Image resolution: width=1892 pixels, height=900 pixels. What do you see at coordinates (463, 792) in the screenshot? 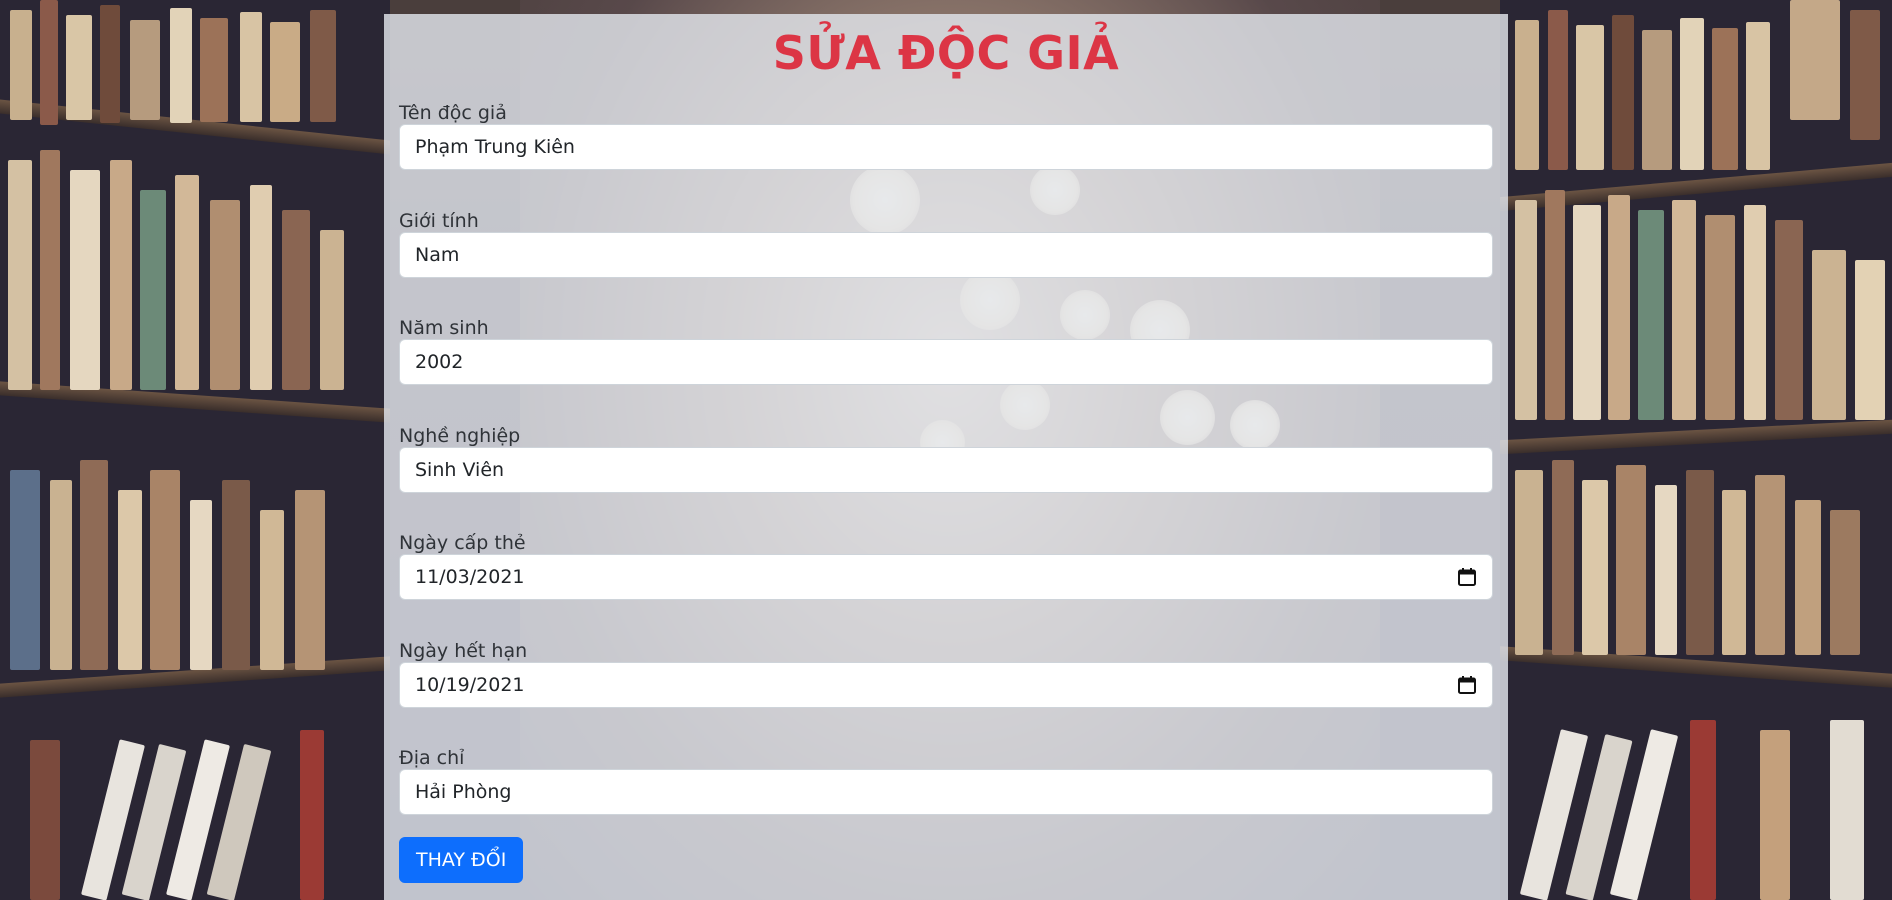
I see `address-value: Hải Phòng` at bounding box center [463, 792].